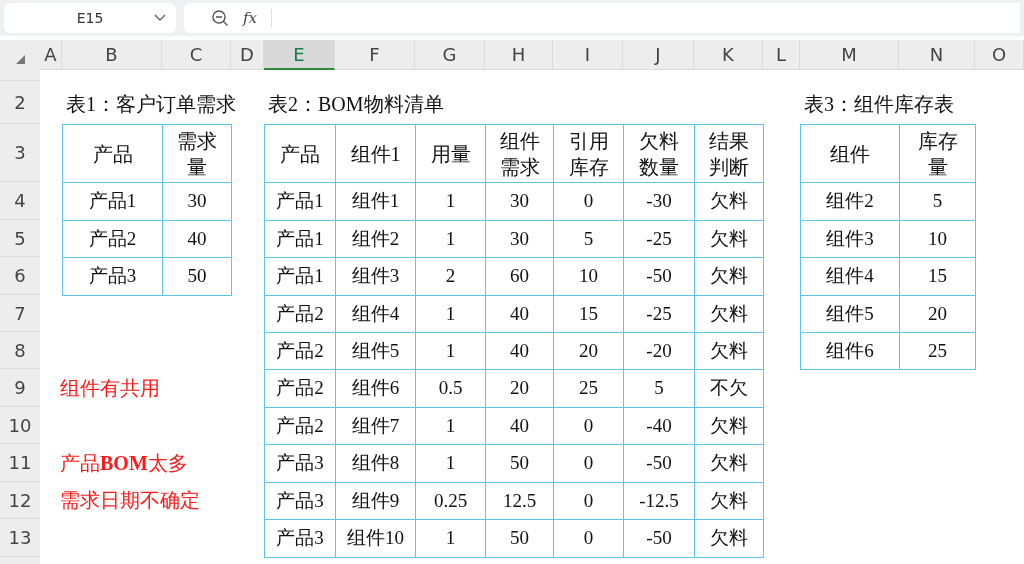  I want to click on zoom-icon, so click(220, 18).